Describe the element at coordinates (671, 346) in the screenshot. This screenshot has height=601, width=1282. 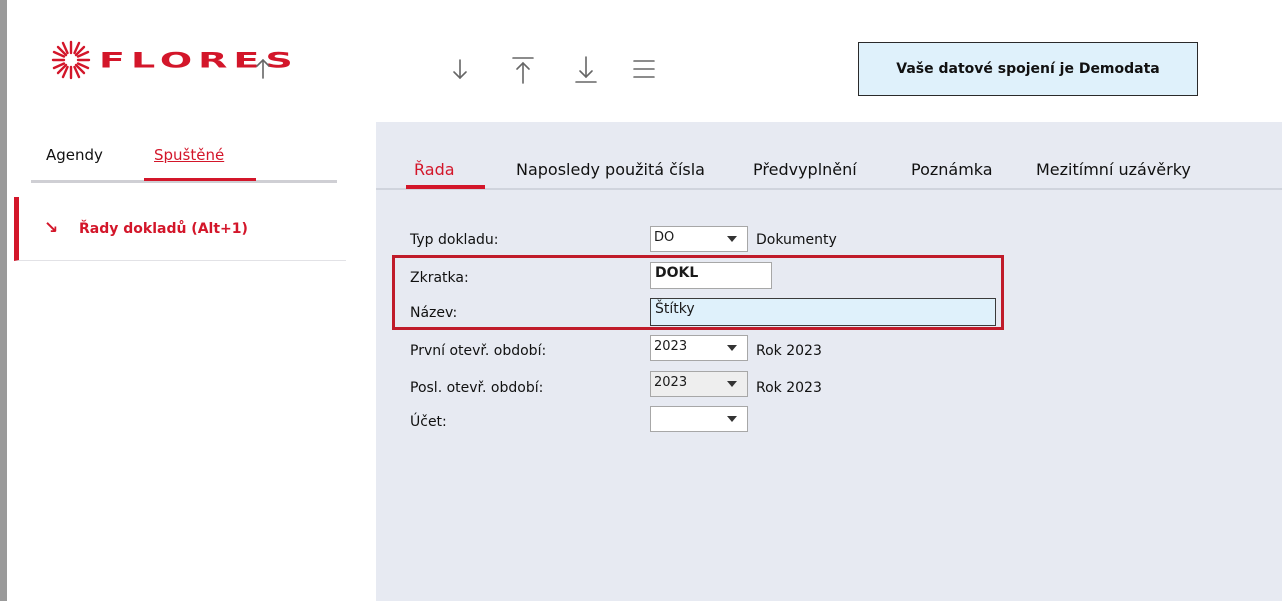
I see `prvni-obdobi-value: 2023` at that location.